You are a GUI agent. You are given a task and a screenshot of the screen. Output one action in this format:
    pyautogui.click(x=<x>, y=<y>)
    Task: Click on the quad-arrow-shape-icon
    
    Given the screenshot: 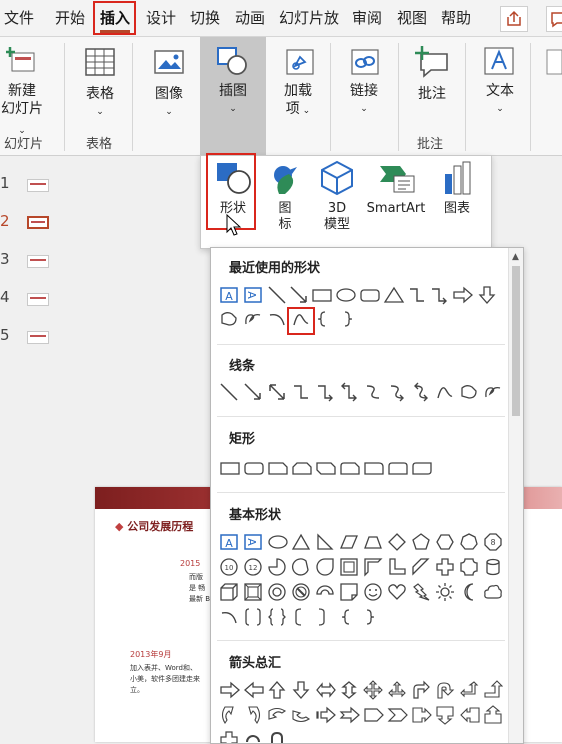 What is the action you would take?
    pyautogui.click(x=373, y=690)
    